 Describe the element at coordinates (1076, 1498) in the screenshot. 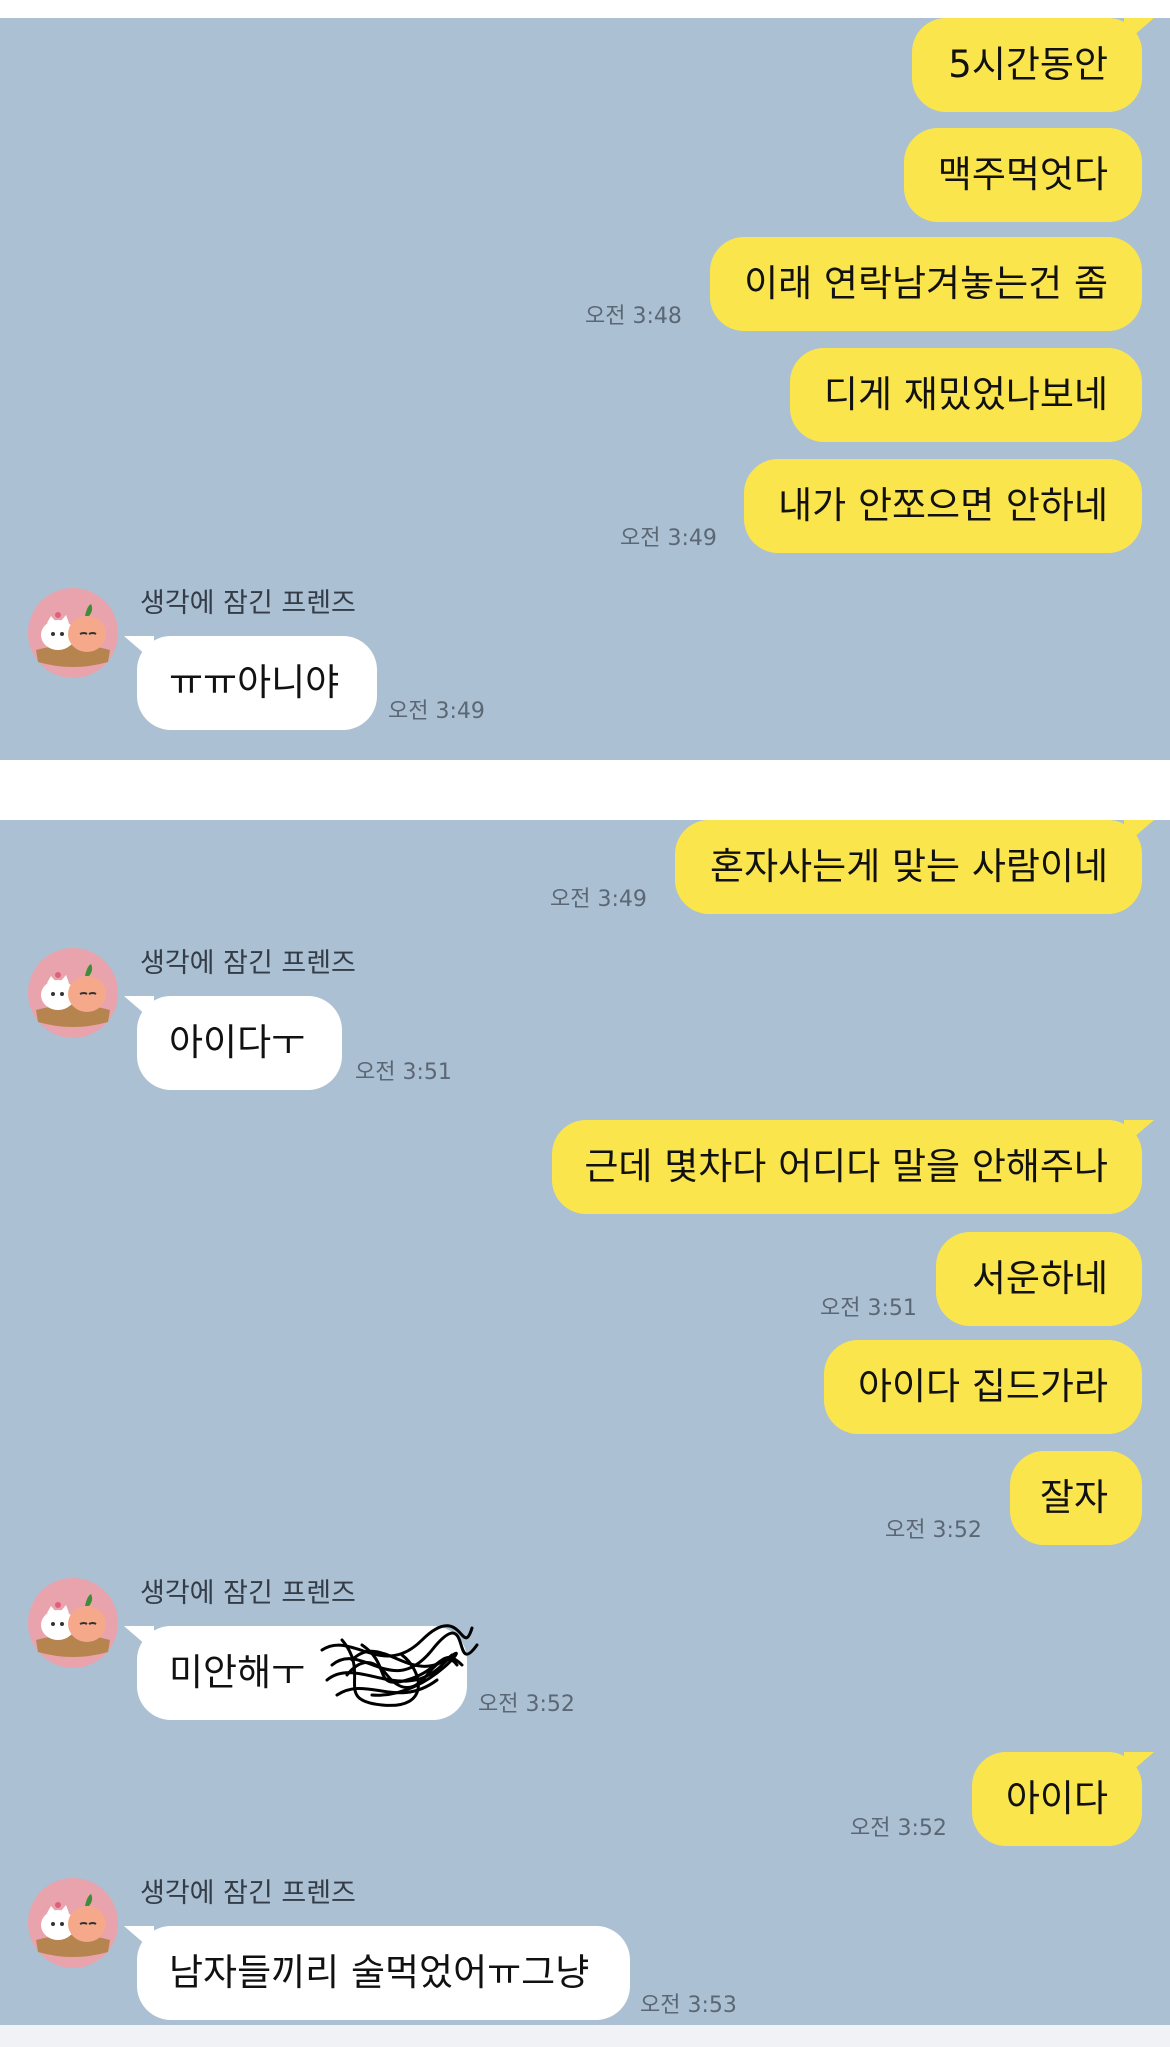

I see `message-bubble-outgoing: 잘자` at that location.